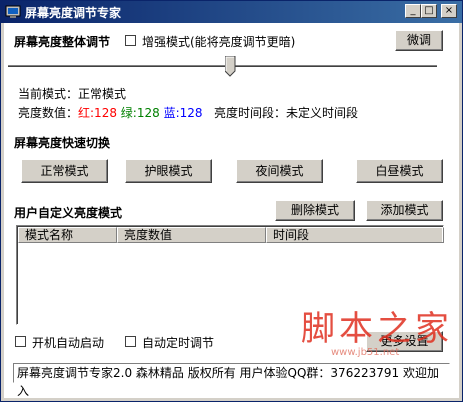  I want to click on watermark-text: 脚本之家, so click(377, 329).